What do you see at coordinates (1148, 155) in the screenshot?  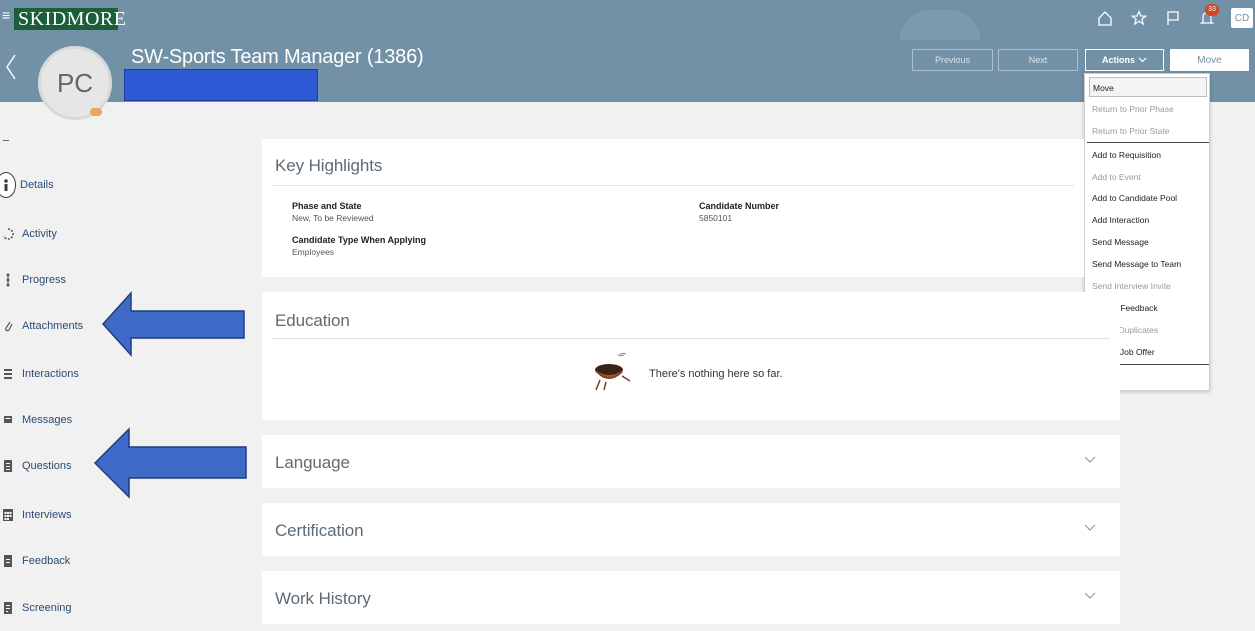 I see `menu-item-add-to-requisition: Add to Requisition` at bounding box center [1148, 155].